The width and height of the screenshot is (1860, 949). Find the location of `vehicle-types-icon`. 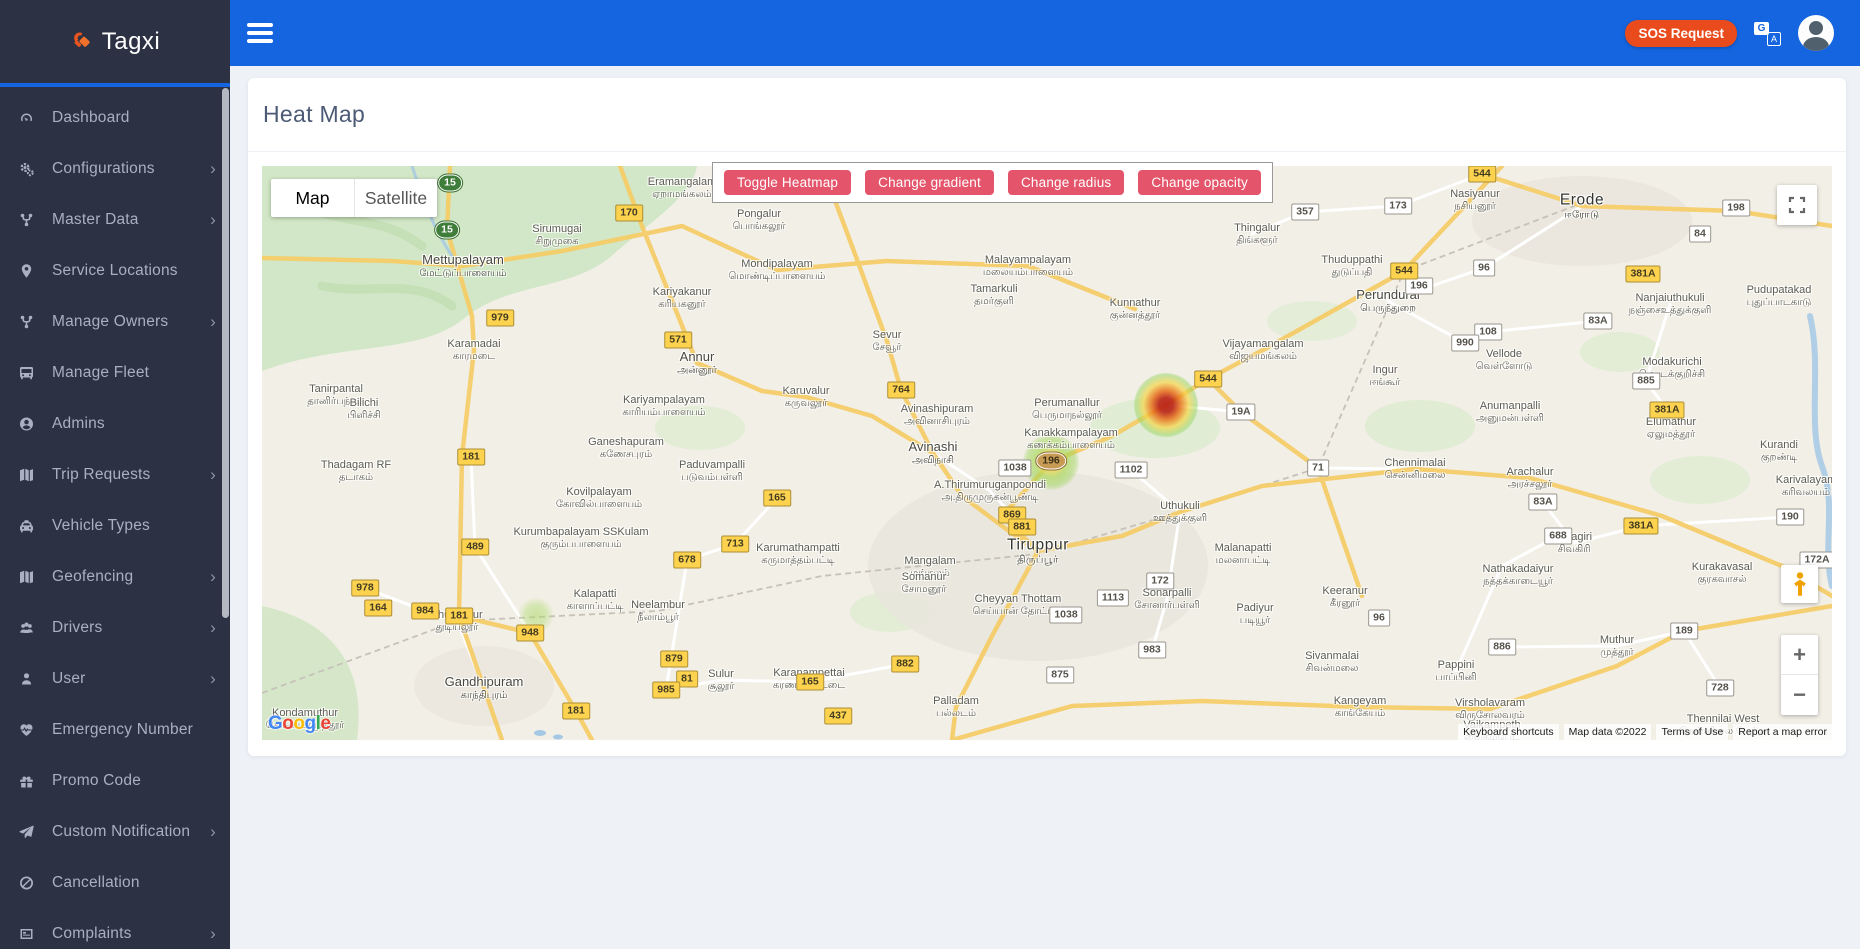

vehicle-types-icon is located at coordinates (28, 526).